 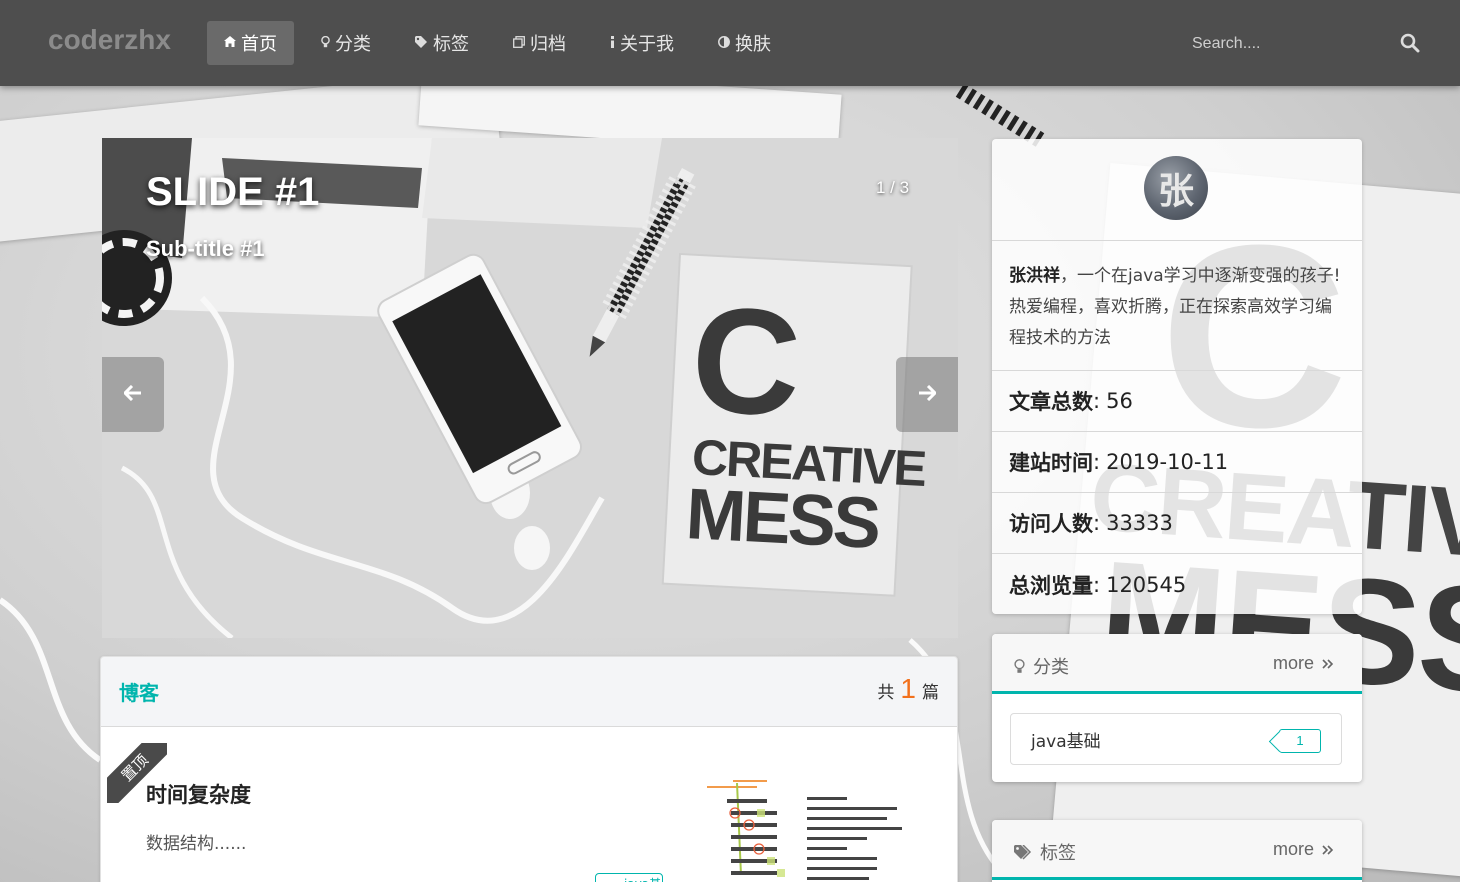 I want to click on category-more-link: more, so click(x=1303, y=663).